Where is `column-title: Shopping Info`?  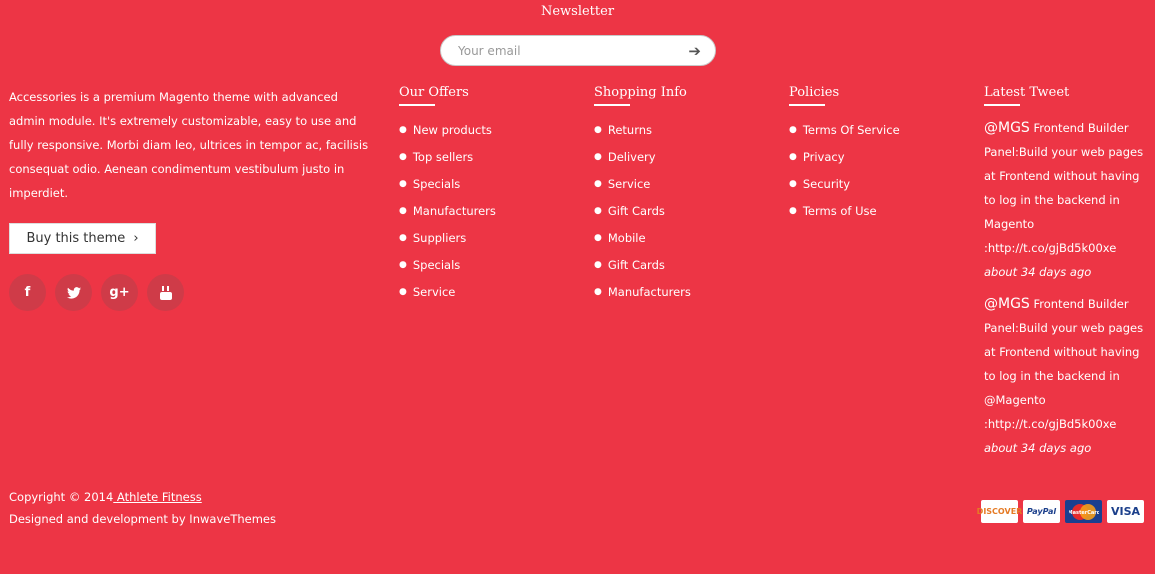
column-title: Shopping Info is located at coordinates (640, 92).